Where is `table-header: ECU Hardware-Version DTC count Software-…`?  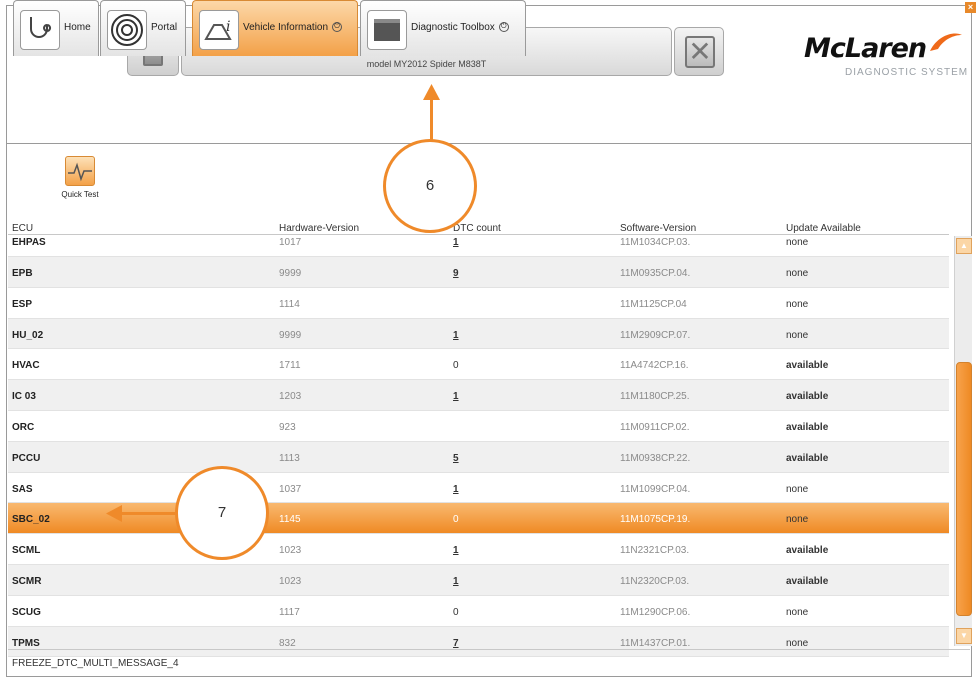 table-header: ECU Hardware-Version DTC count Software-… is located at coordinates (478, 228).